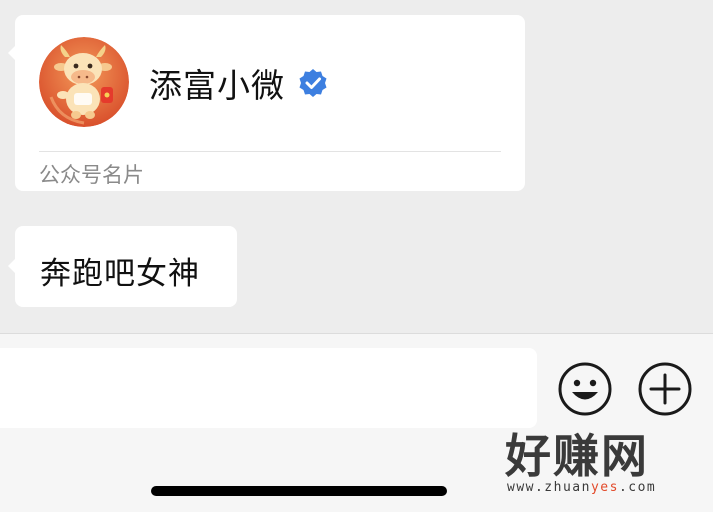  Describe the element at coordinates (637, 487) in the screenshot. I see `watermark-url-suffix: .com` at that location.